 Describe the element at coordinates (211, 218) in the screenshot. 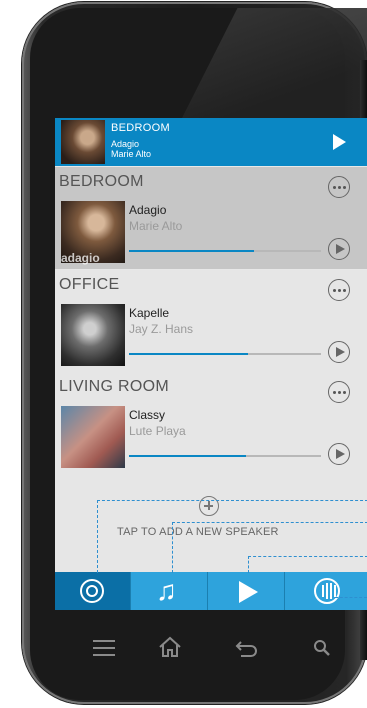

I see `speaker-row-bedroom: BEDROOM adagio Adagio Marie Alto` at that location.